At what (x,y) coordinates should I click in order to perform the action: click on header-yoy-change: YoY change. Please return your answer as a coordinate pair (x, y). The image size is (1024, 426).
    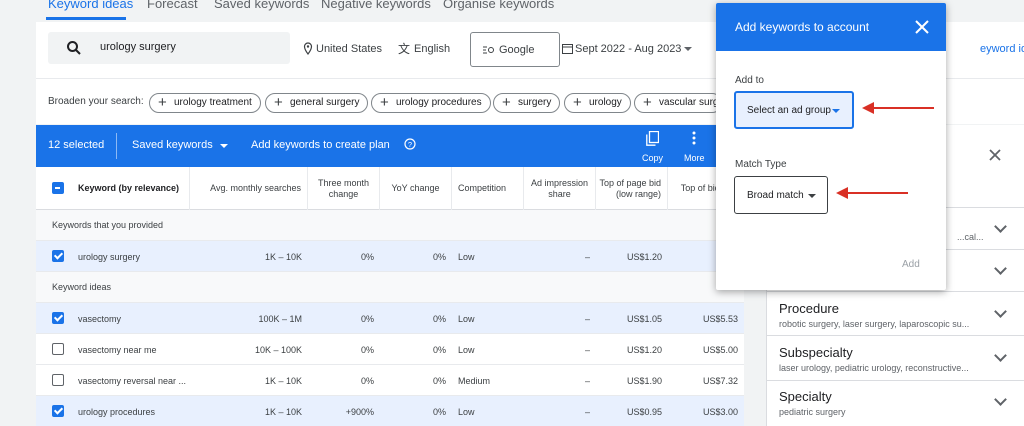
    Looking at the image, I should click on (416, 188).